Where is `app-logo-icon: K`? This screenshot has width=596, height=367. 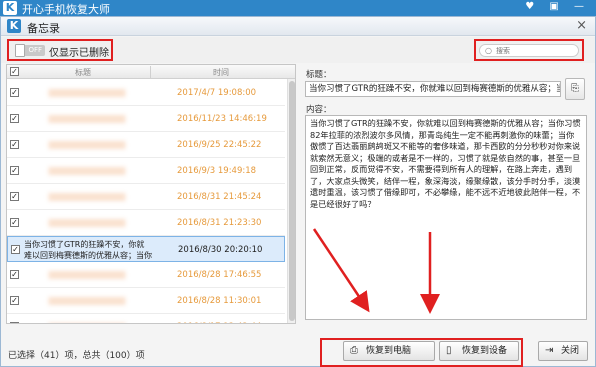
app-logo-icon: K is located at coordinates (10, 8).